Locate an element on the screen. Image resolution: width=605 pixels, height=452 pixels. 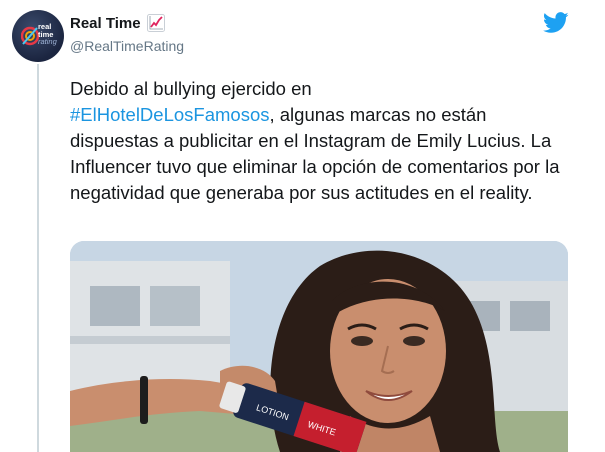
tweet-text-line1: Debido al bullying ejercido en is located at coordinates (191, 88).